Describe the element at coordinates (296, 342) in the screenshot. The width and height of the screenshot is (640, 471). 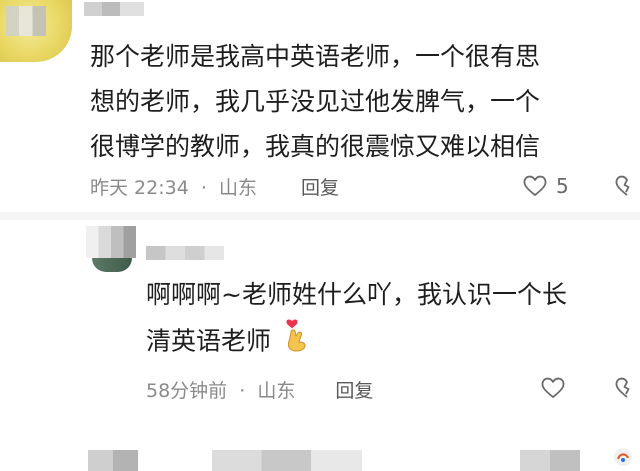
I see `heart-hands-emoji` at that location.